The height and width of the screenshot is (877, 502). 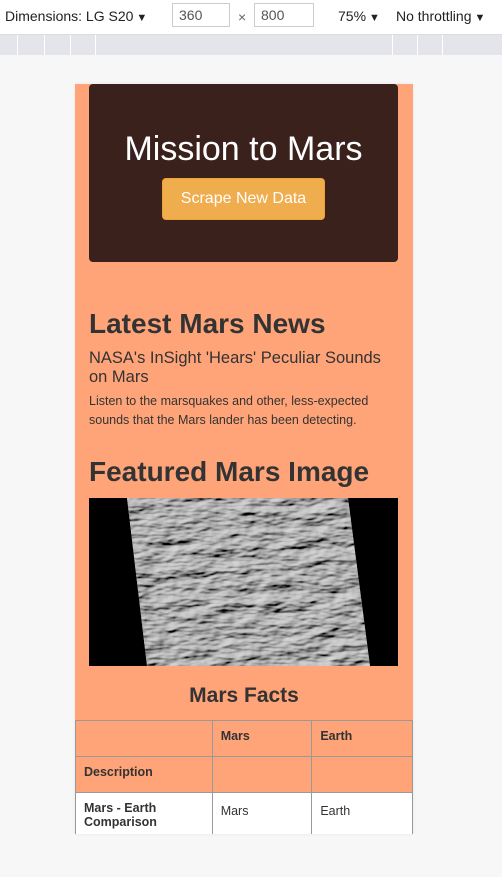 What do you see at coordinates (242, 17) in the screenshot?
I see `times-symbol: ×` at bounding box center [242, 17].